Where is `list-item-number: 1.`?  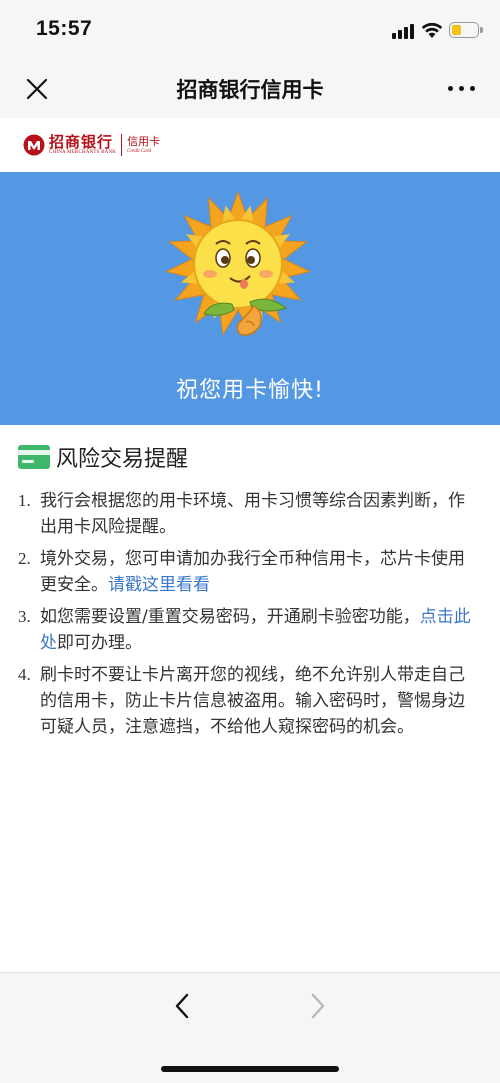
list-item-number: 1. is located at coordinates (24, 500).